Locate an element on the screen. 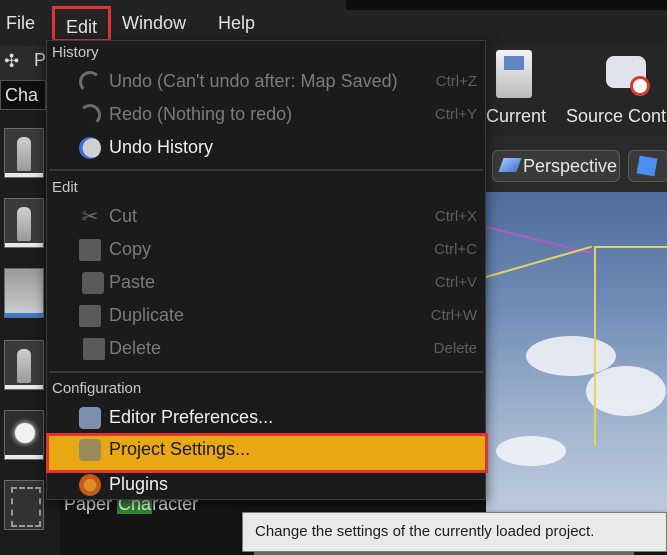 This screenshot has height=555, width=667. save-current-icon is located at coordinates (514, 74).